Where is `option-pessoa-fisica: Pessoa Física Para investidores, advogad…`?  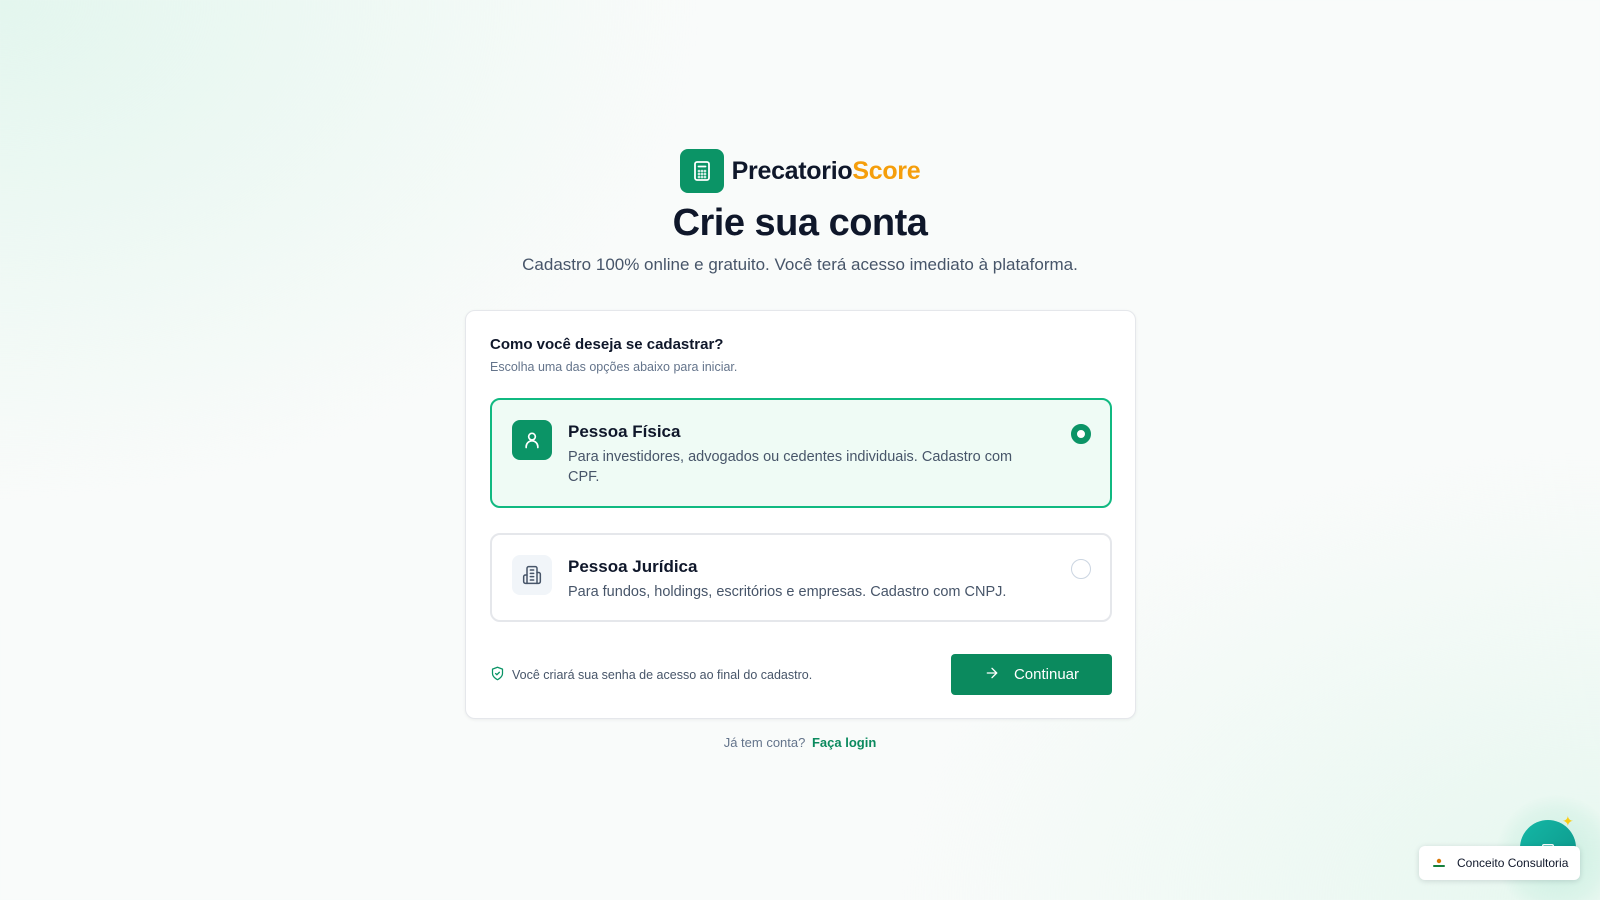 option-pessoa-fisica: Pessoa Física Para investidores, advogad… is located at coordinates (801, 453).